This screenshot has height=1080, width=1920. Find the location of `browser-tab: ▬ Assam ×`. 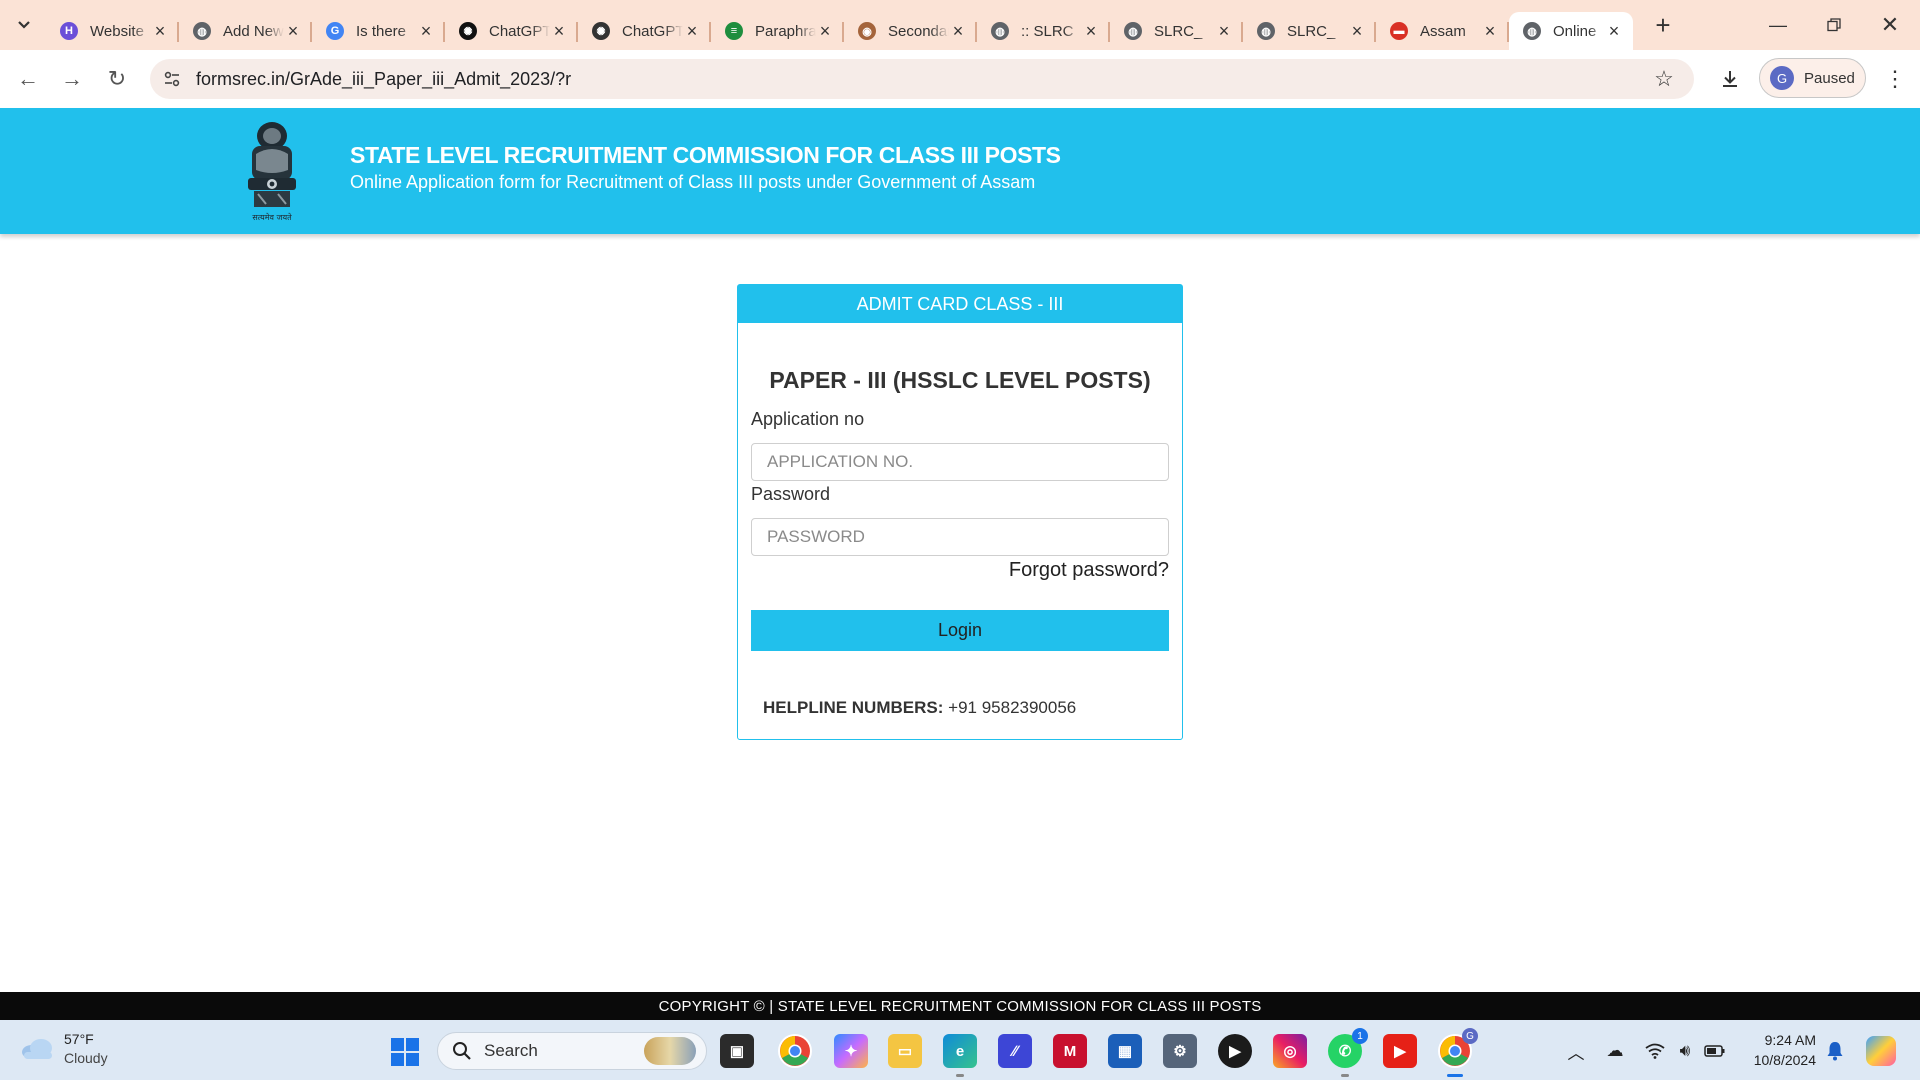

browser-tab: ▬ Assam × is located at coordinates (1442, 31).